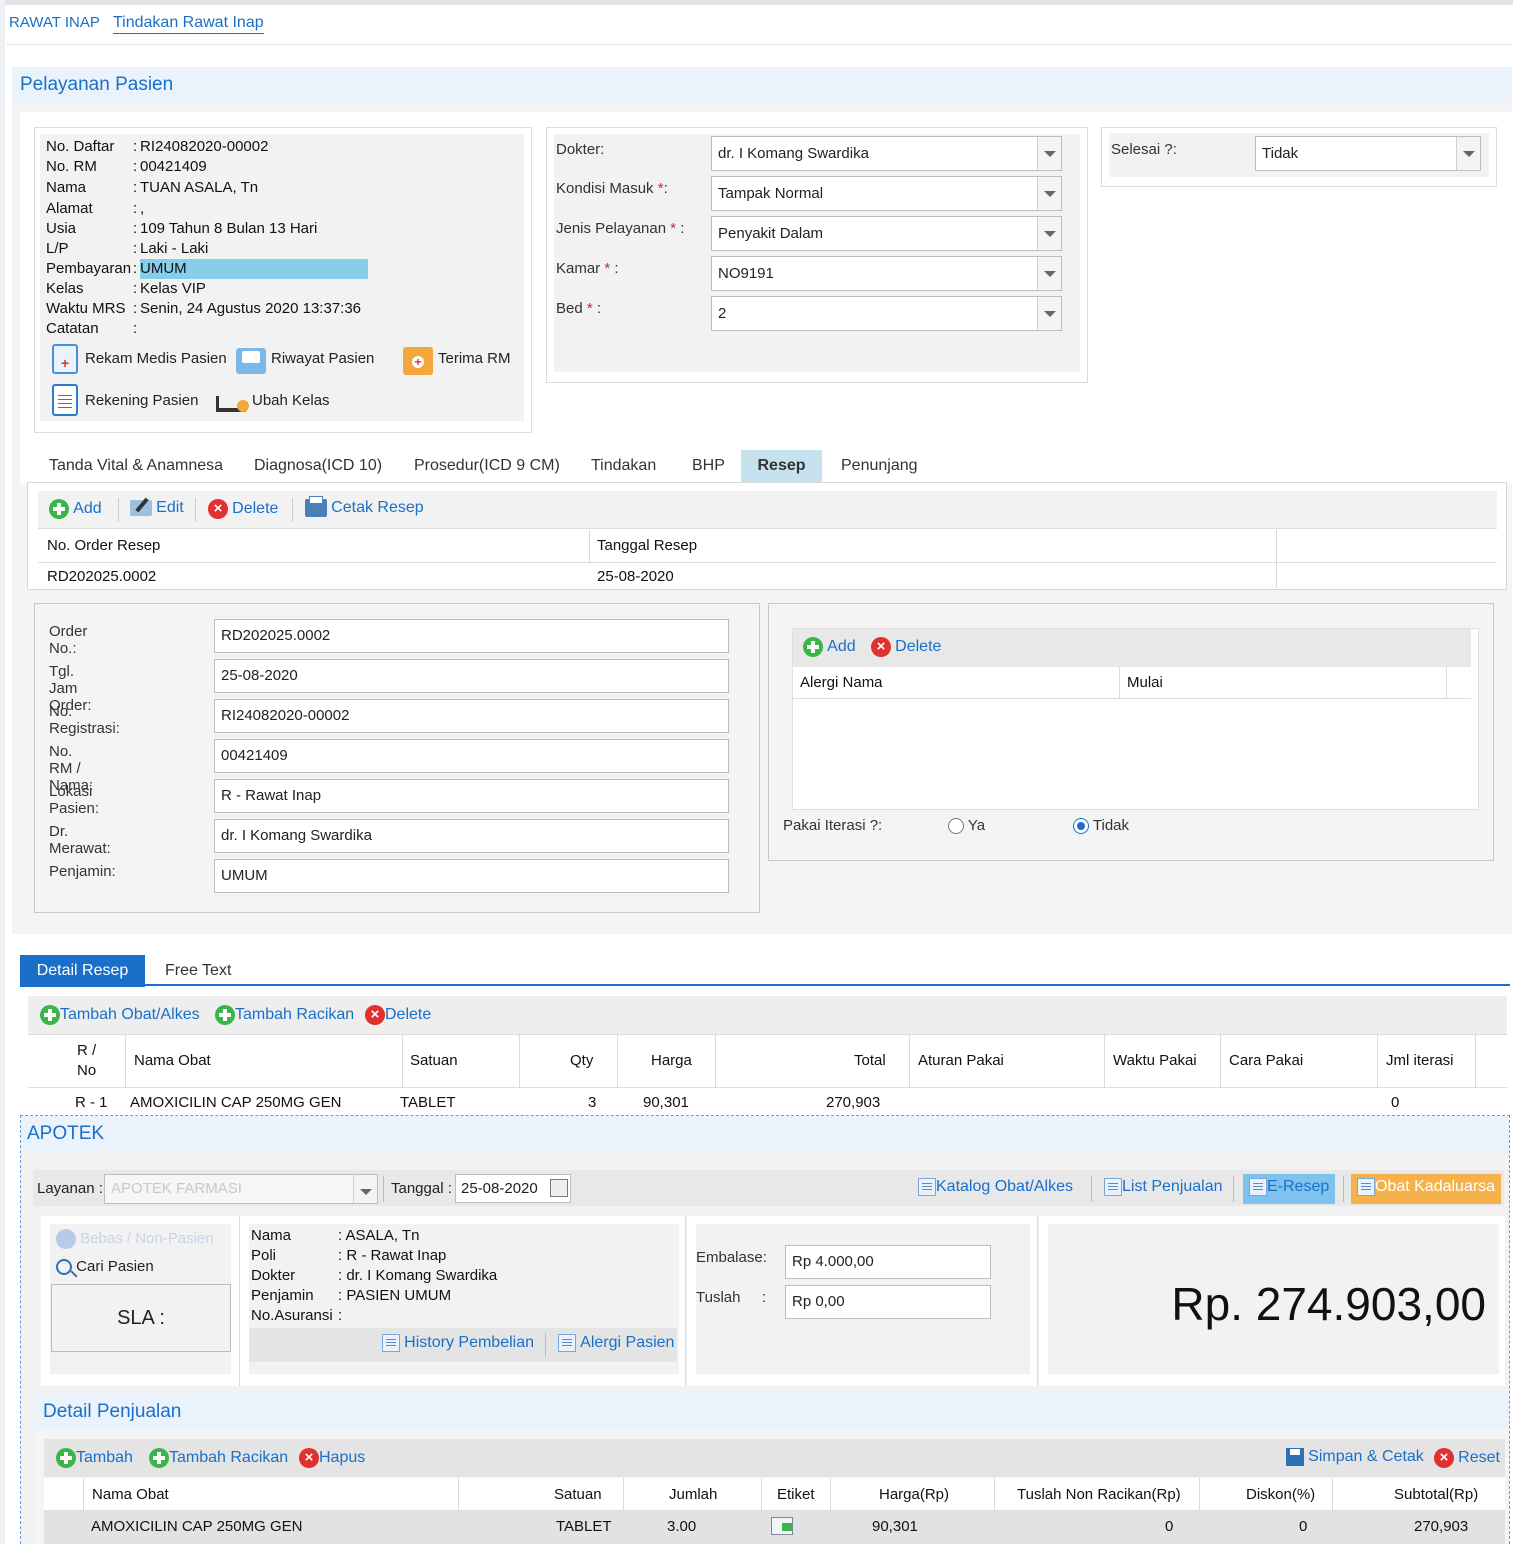 Image resolution: width=1513 pixels, height=1544 pixels. I want to click on dr-merawat-input: dr. I Komang Swardika, so click(471, 836).